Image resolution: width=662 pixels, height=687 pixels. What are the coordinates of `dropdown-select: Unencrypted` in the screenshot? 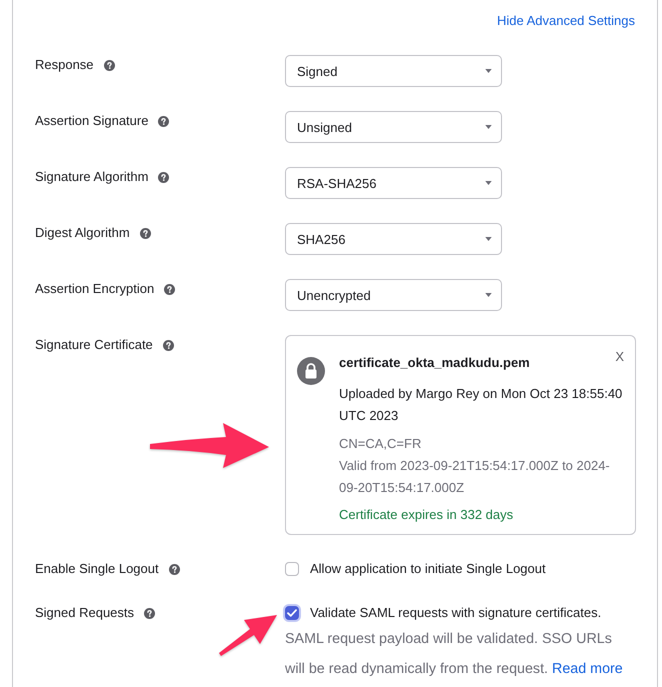 It's located at (393, 295).